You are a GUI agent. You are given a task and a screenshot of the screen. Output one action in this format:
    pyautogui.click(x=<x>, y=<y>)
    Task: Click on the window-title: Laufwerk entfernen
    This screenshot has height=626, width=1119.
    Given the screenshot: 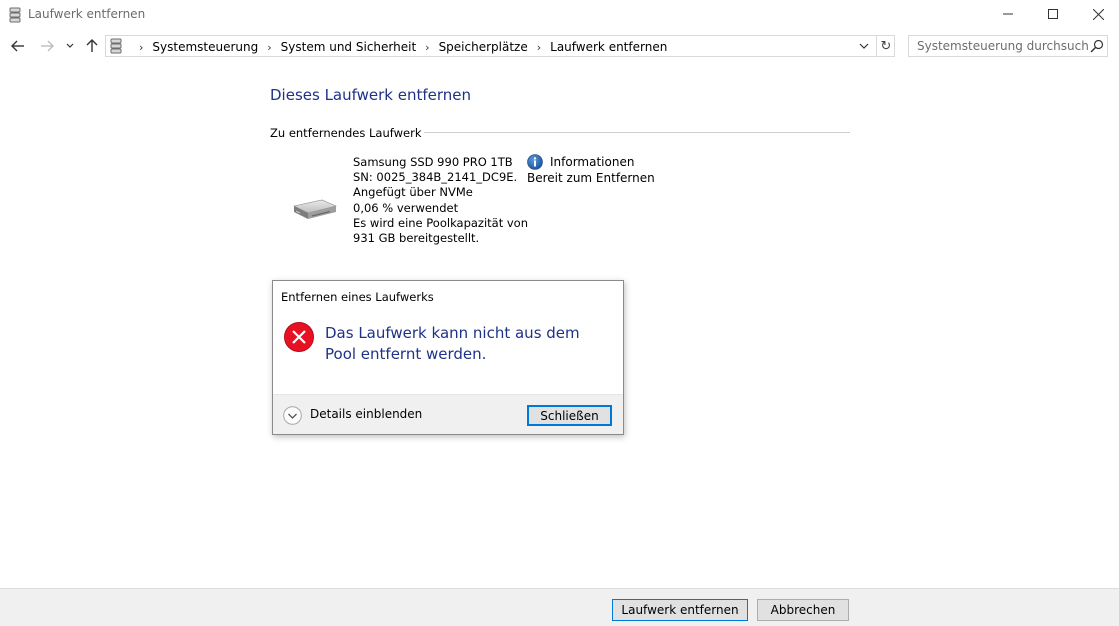 What is the action you would take?
    pyautogui.click(x=87, y=14)
    